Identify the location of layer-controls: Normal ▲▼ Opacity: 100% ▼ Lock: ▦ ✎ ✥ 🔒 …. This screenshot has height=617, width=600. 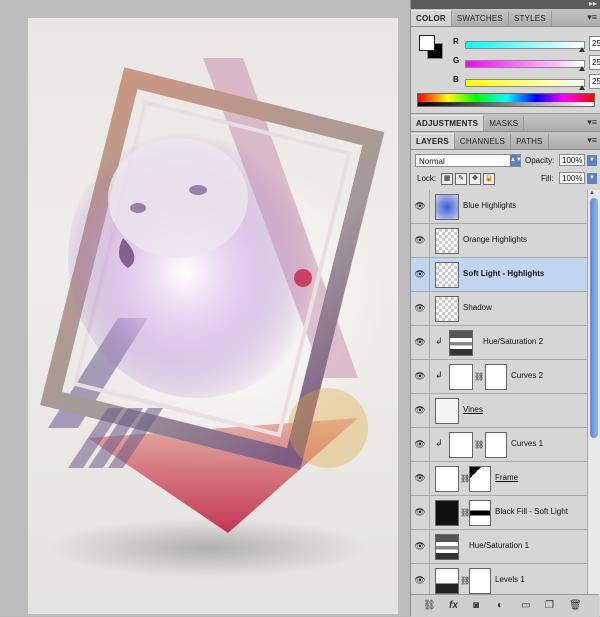
(505, 170).